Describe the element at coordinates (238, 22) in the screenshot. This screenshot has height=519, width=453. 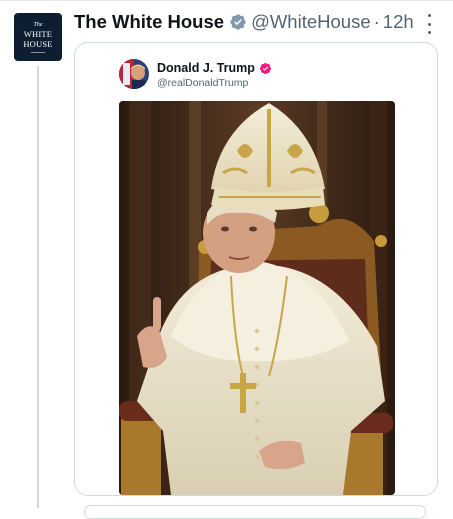
I see `verified-badge-icon` at that location.